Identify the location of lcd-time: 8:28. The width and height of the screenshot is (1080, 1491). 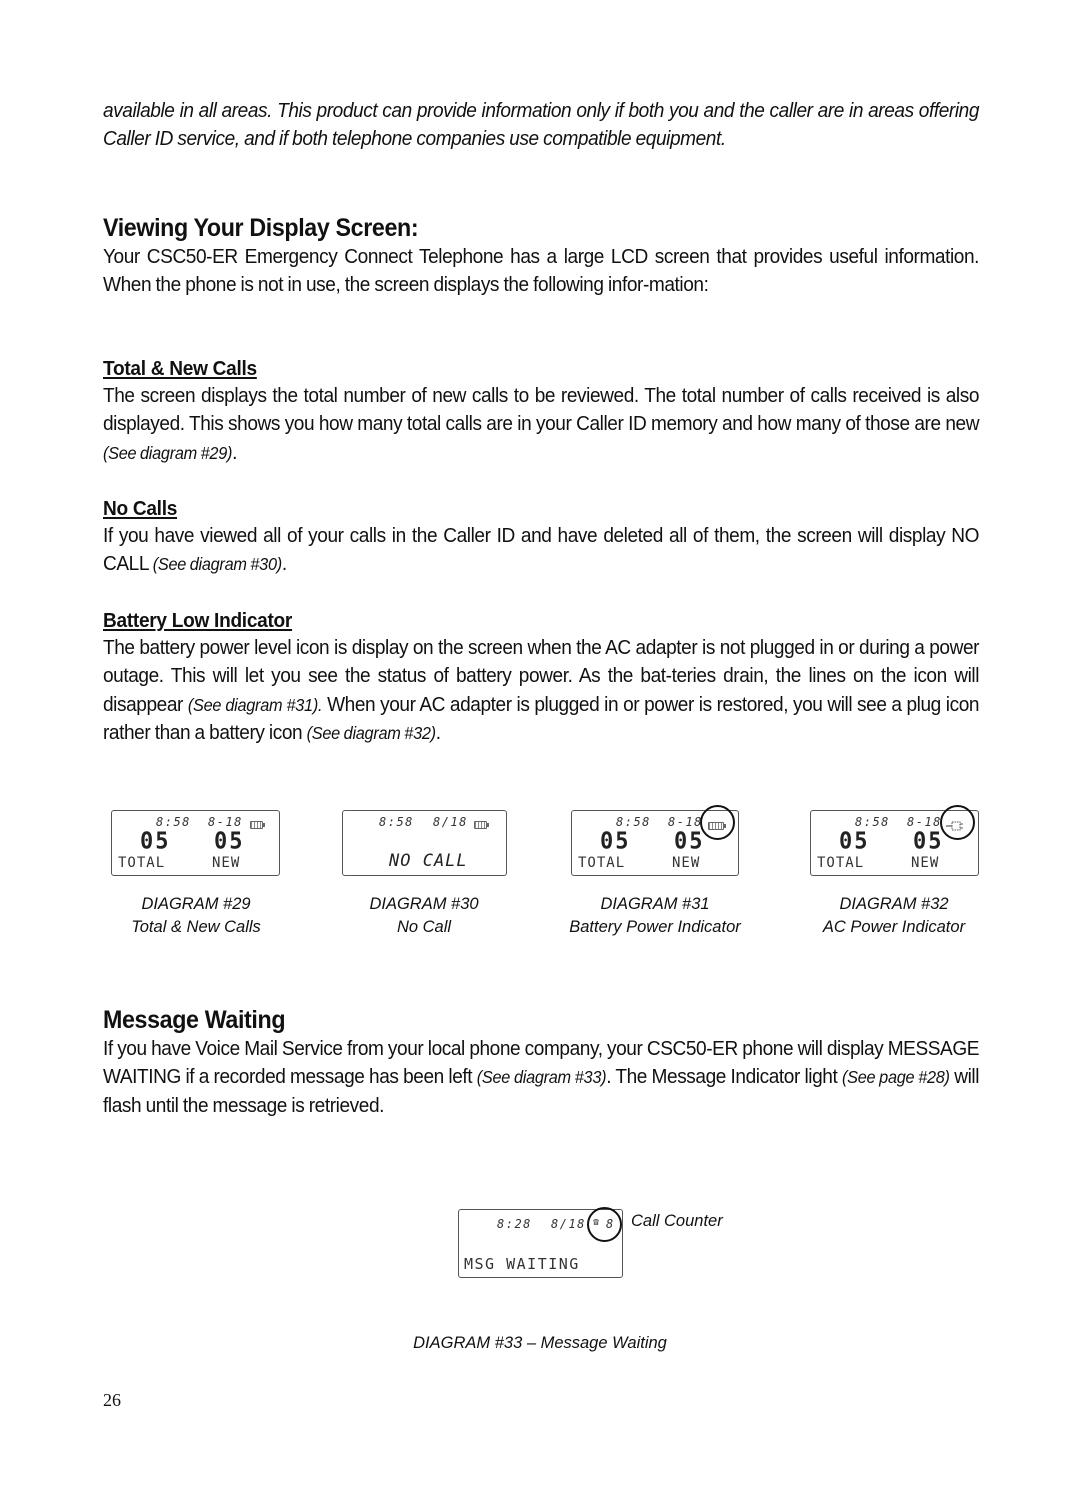
(514, 1224).